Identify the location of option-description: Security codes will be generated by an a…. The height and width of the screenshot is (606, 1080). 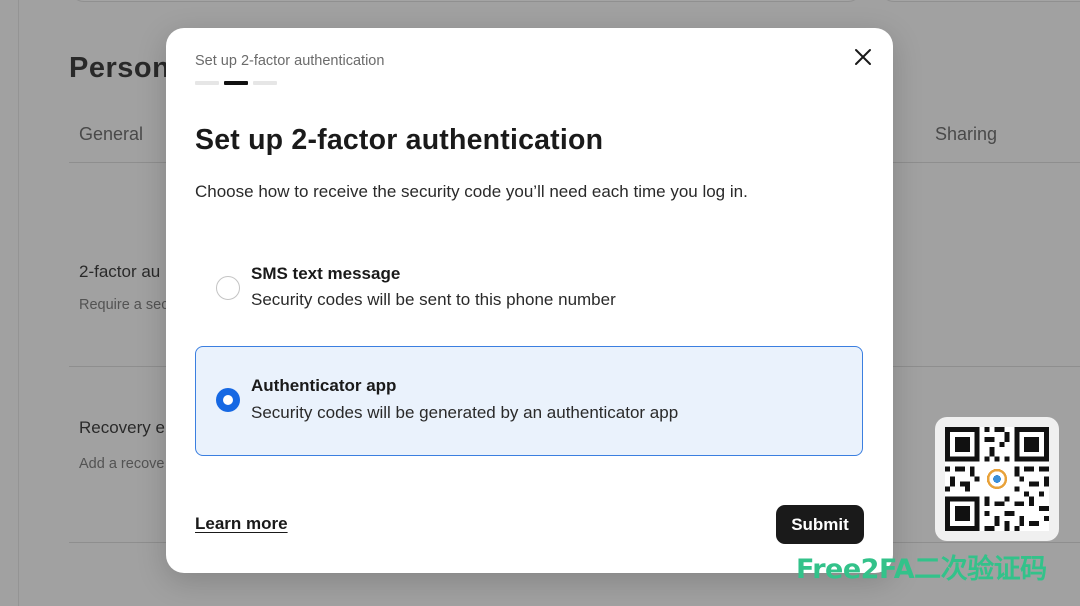
(465, 412).